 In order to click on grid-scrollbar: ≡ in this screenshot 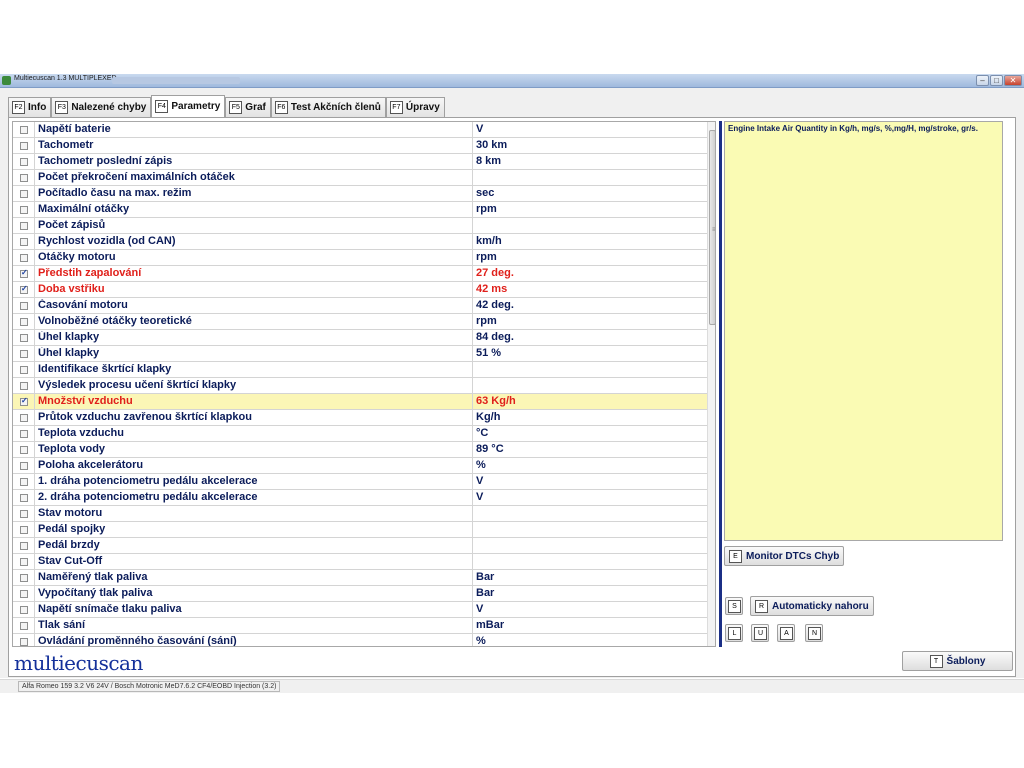, I will do `click(711, 384)`.